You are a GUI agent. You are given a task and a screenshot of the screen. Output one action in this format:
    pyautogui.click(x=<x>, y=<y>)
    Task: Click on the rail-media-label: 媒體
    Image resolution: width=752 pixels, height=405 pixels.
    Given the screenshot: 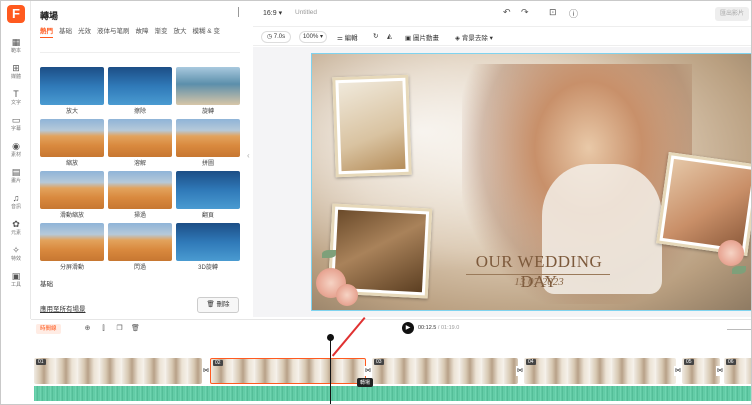 What is the action you would take?
    pyautogui.click(x=15, y=77)
    